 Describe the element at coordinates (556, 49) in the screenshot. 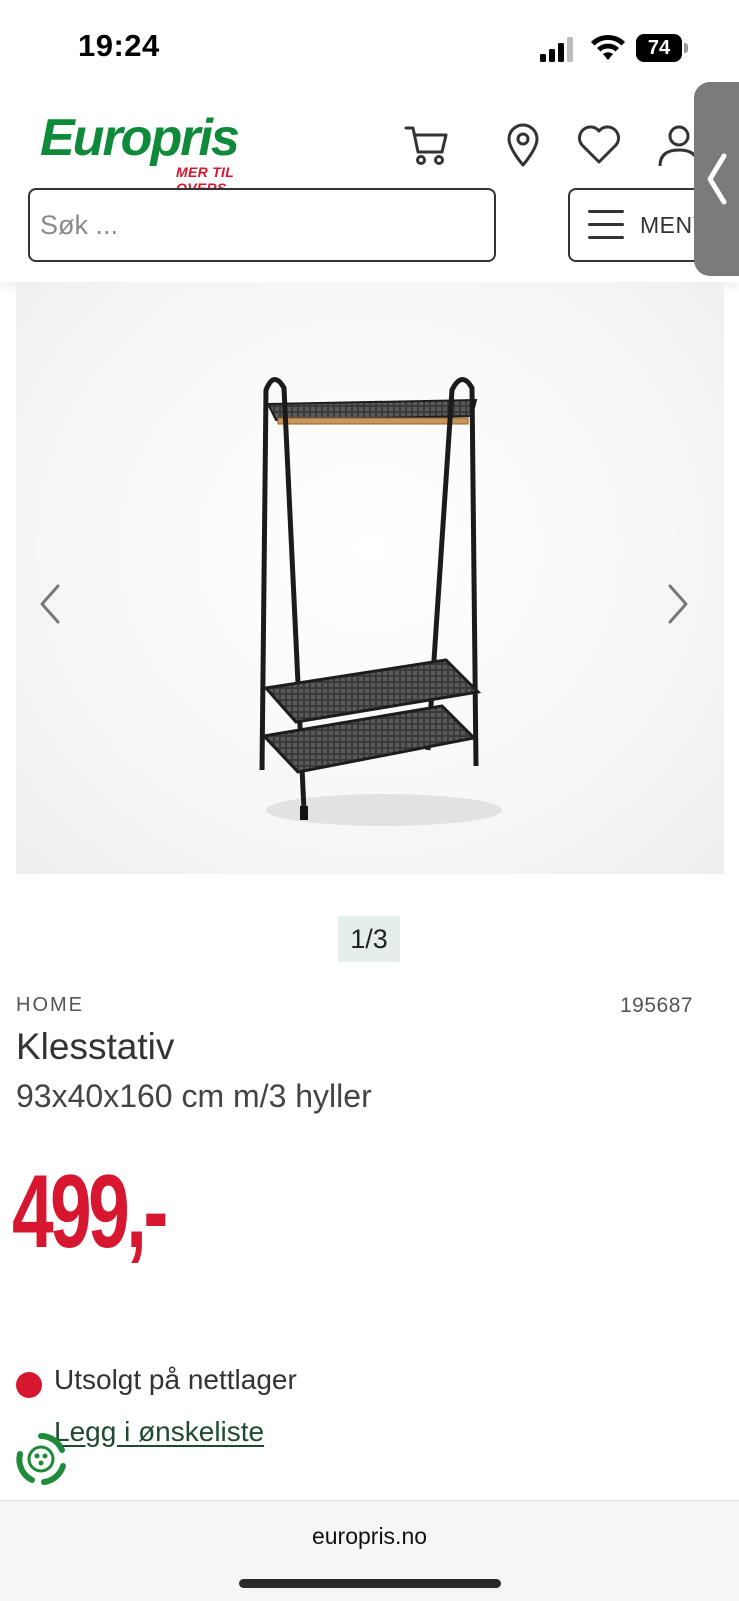

I see `signal-icon` at that location.